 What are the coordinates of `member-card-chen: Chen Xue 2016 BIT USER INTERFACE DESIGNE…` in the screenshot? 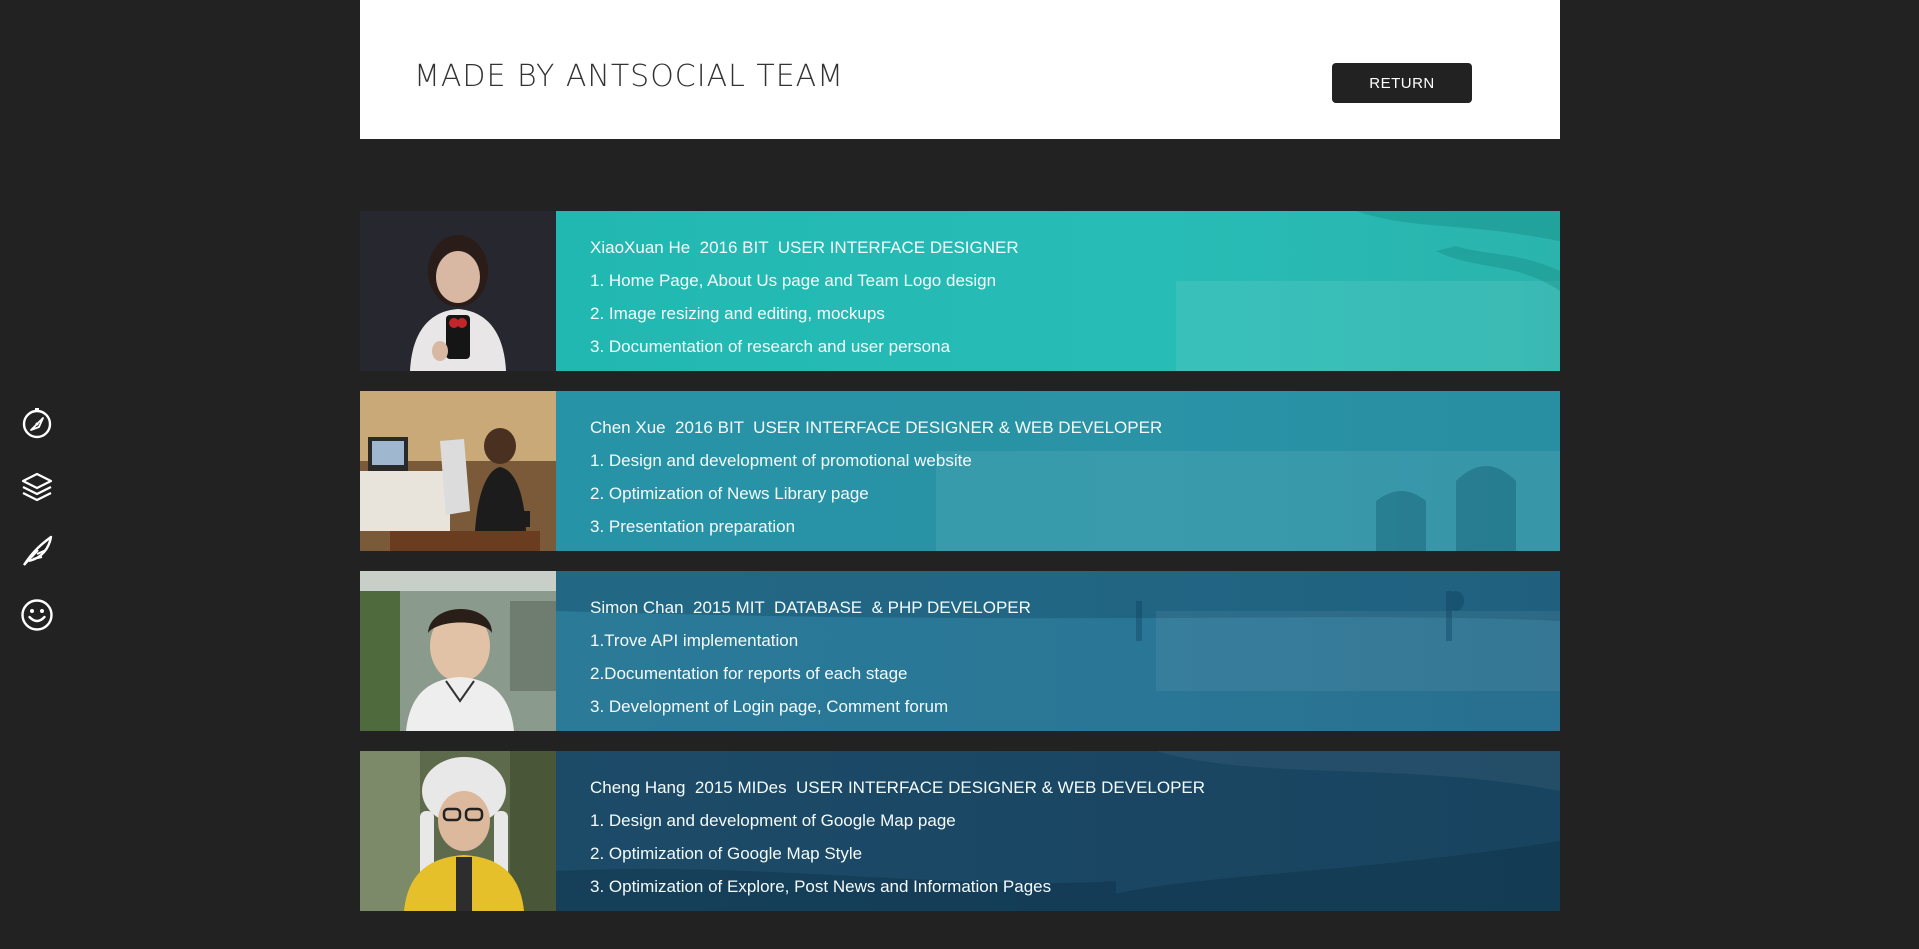 It's located at (960, 471).